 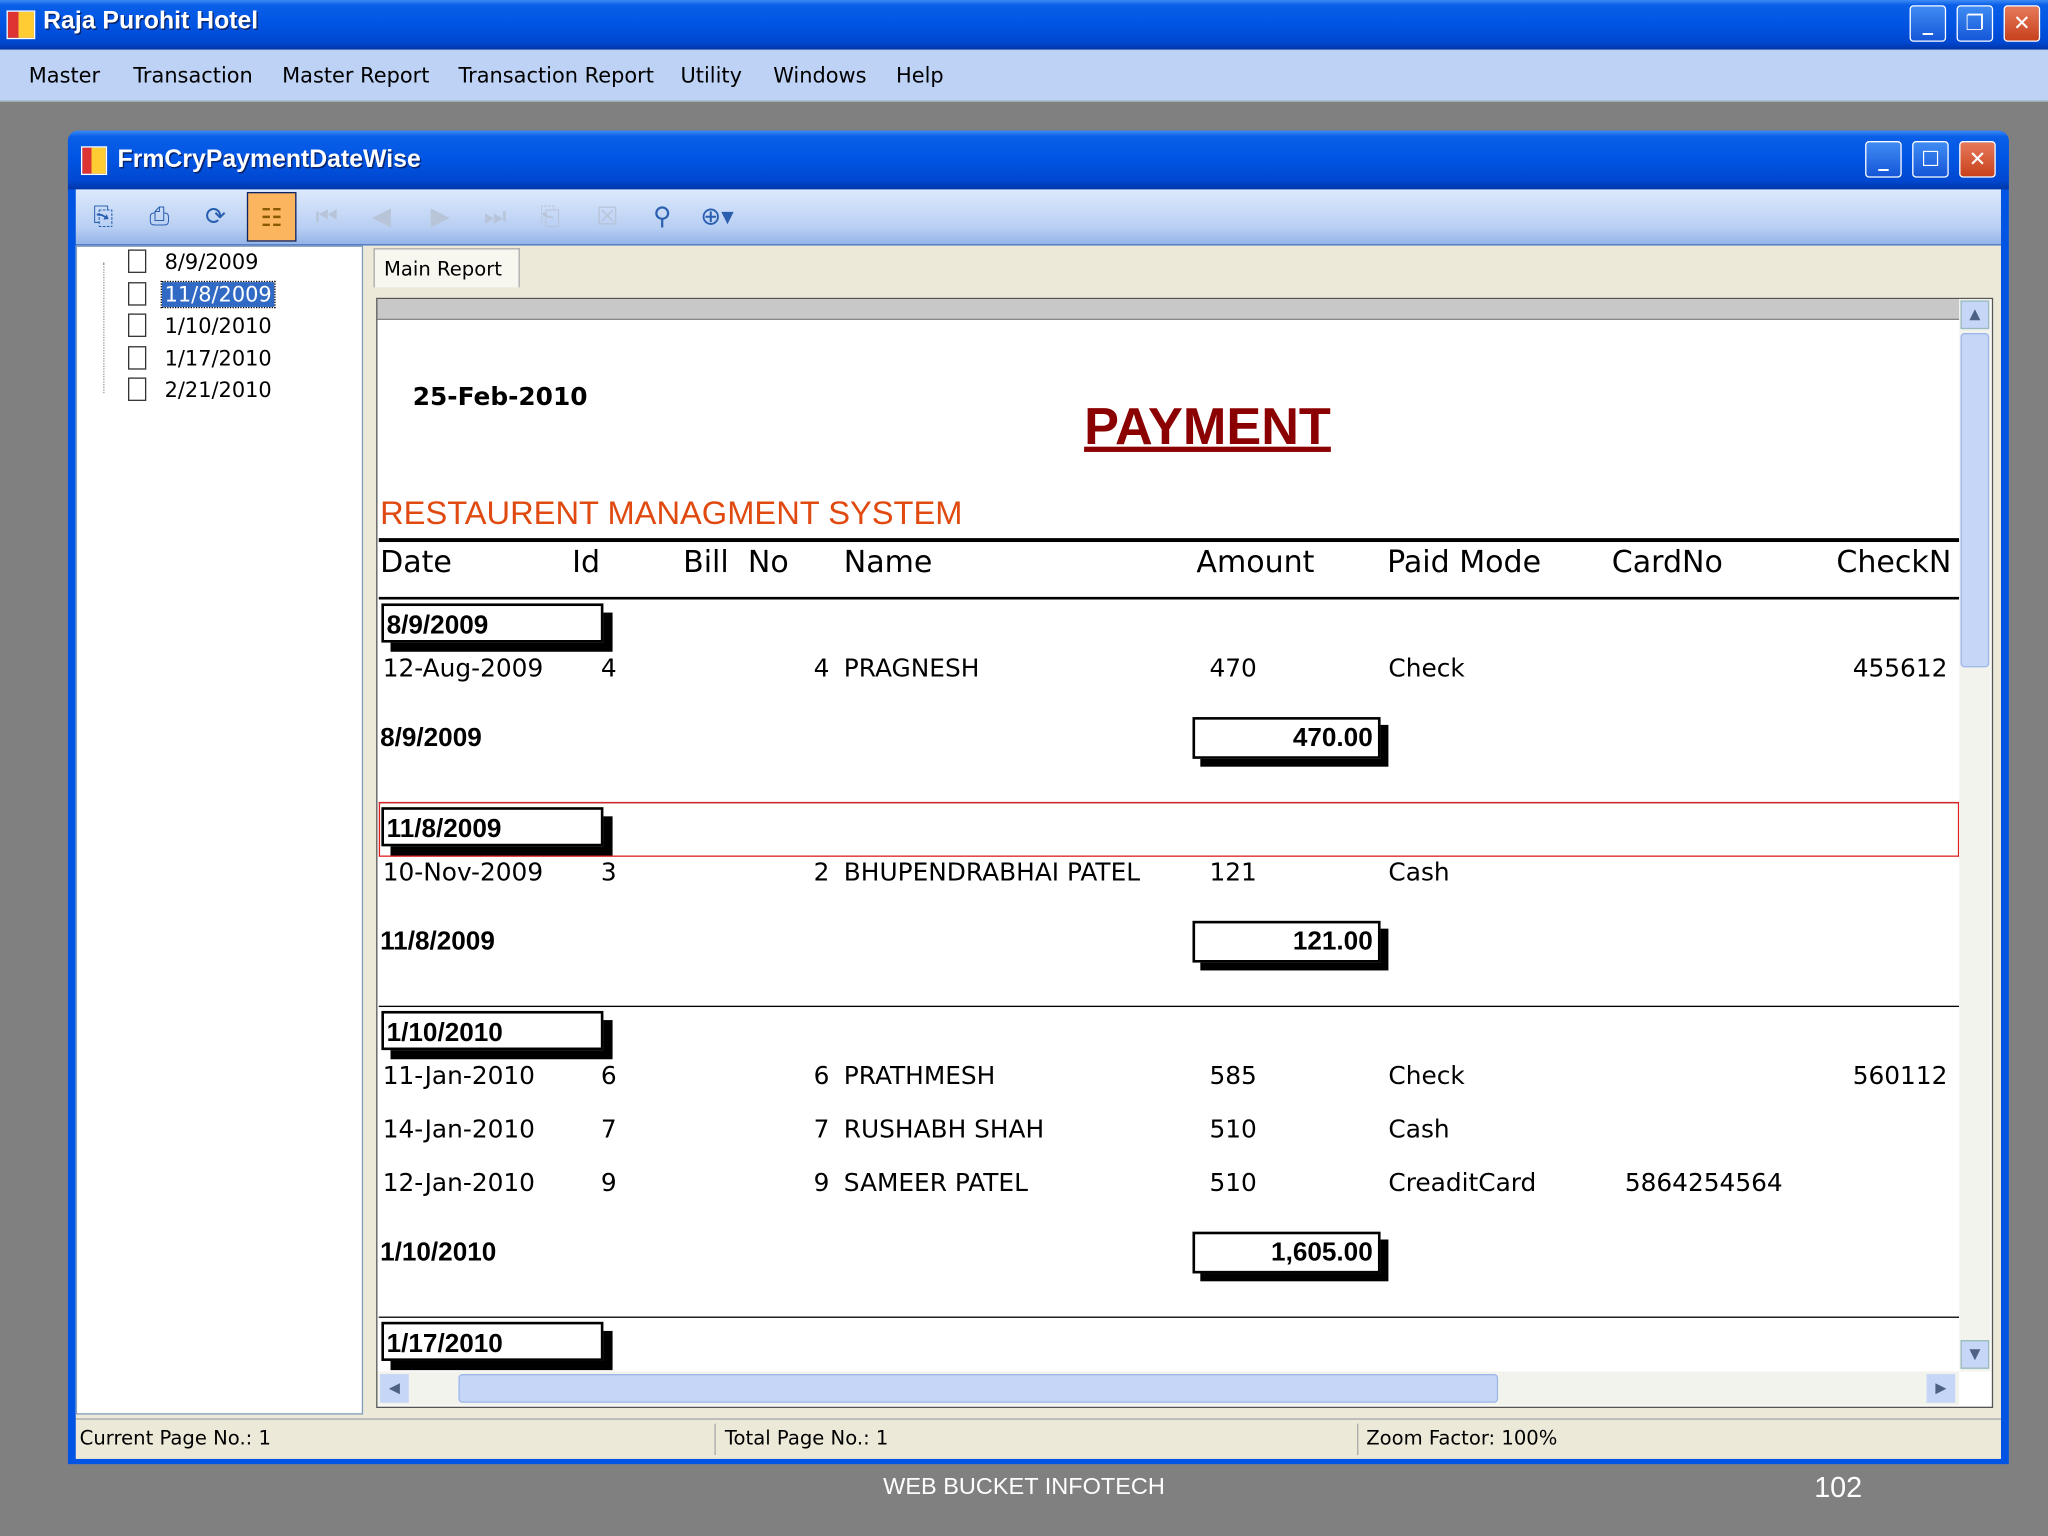 I want to click on restore-button: ❐, so click(x=1975, y=23).